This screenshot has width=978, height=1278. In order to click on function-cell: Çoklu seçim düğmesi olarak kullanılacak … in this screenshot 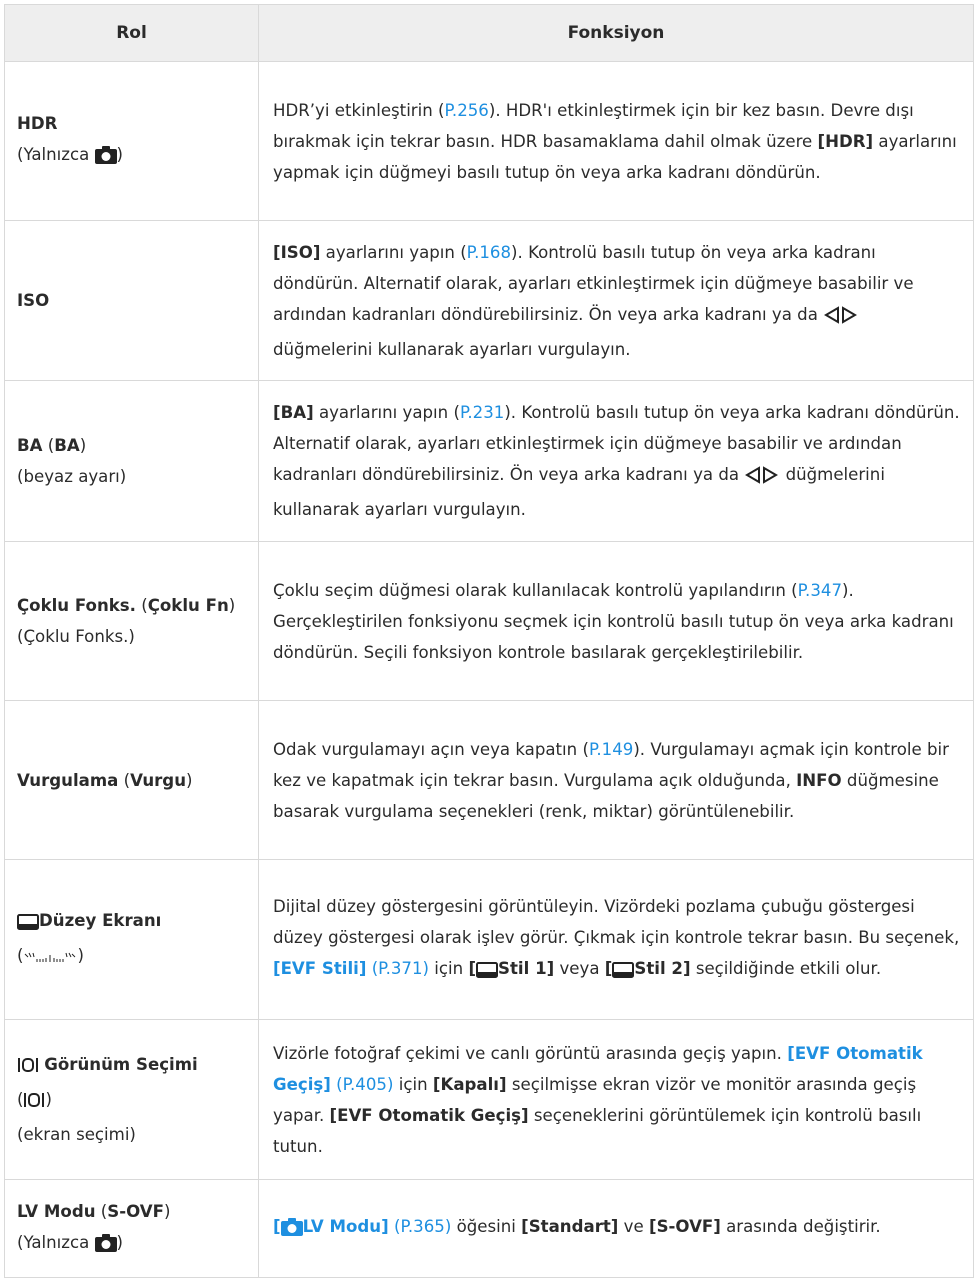, I will do `click(616, 621)`.